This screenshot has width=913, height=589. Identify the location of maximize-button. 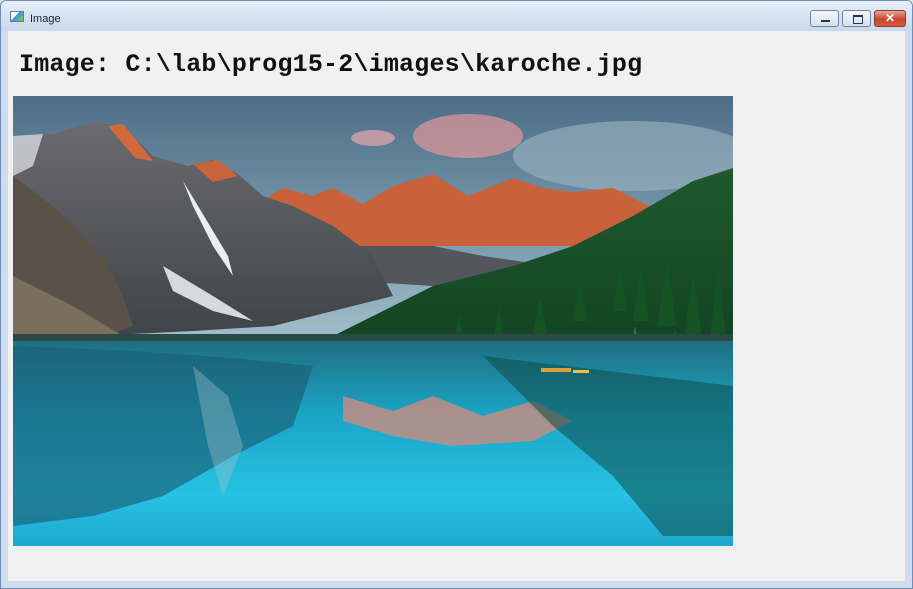
(856, 18).